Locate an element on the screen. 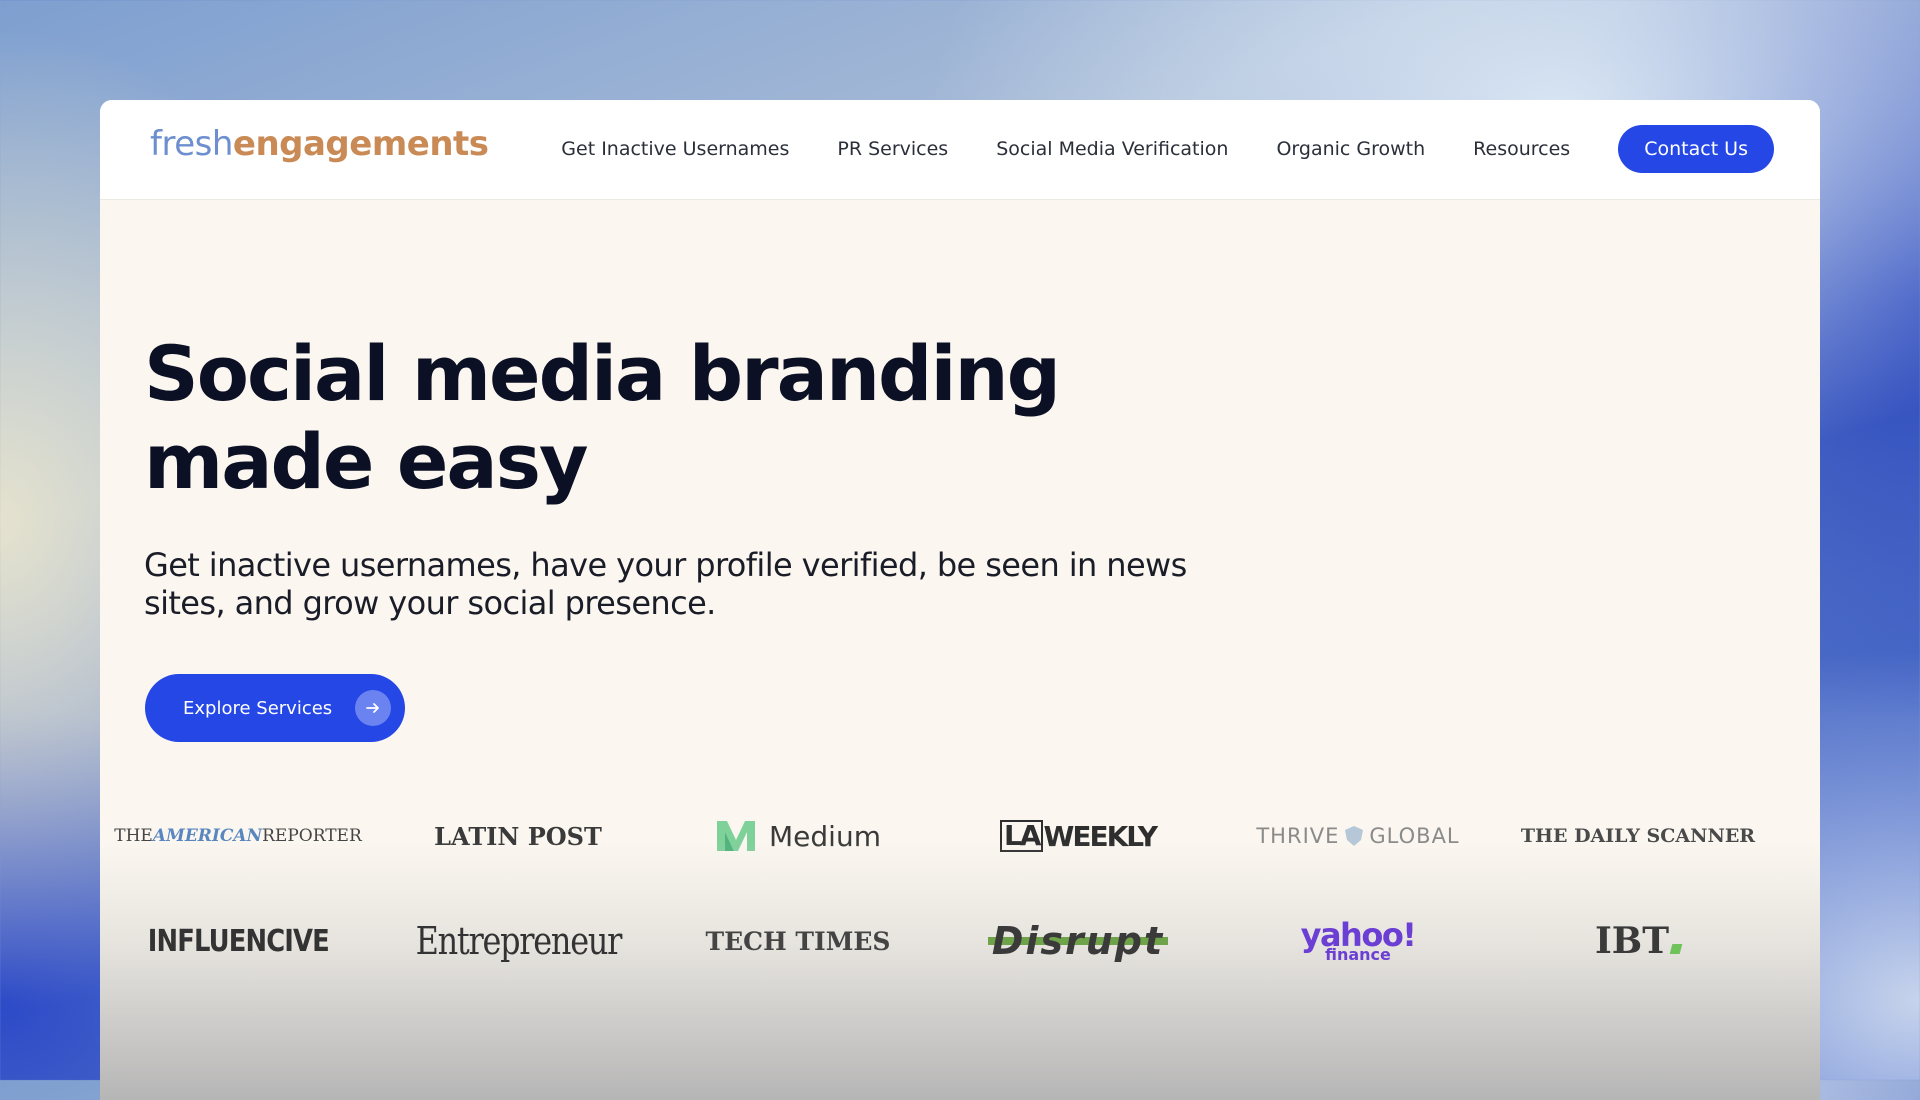  american-reporter-american: AMERICAN is located at coordinates (207, 836).